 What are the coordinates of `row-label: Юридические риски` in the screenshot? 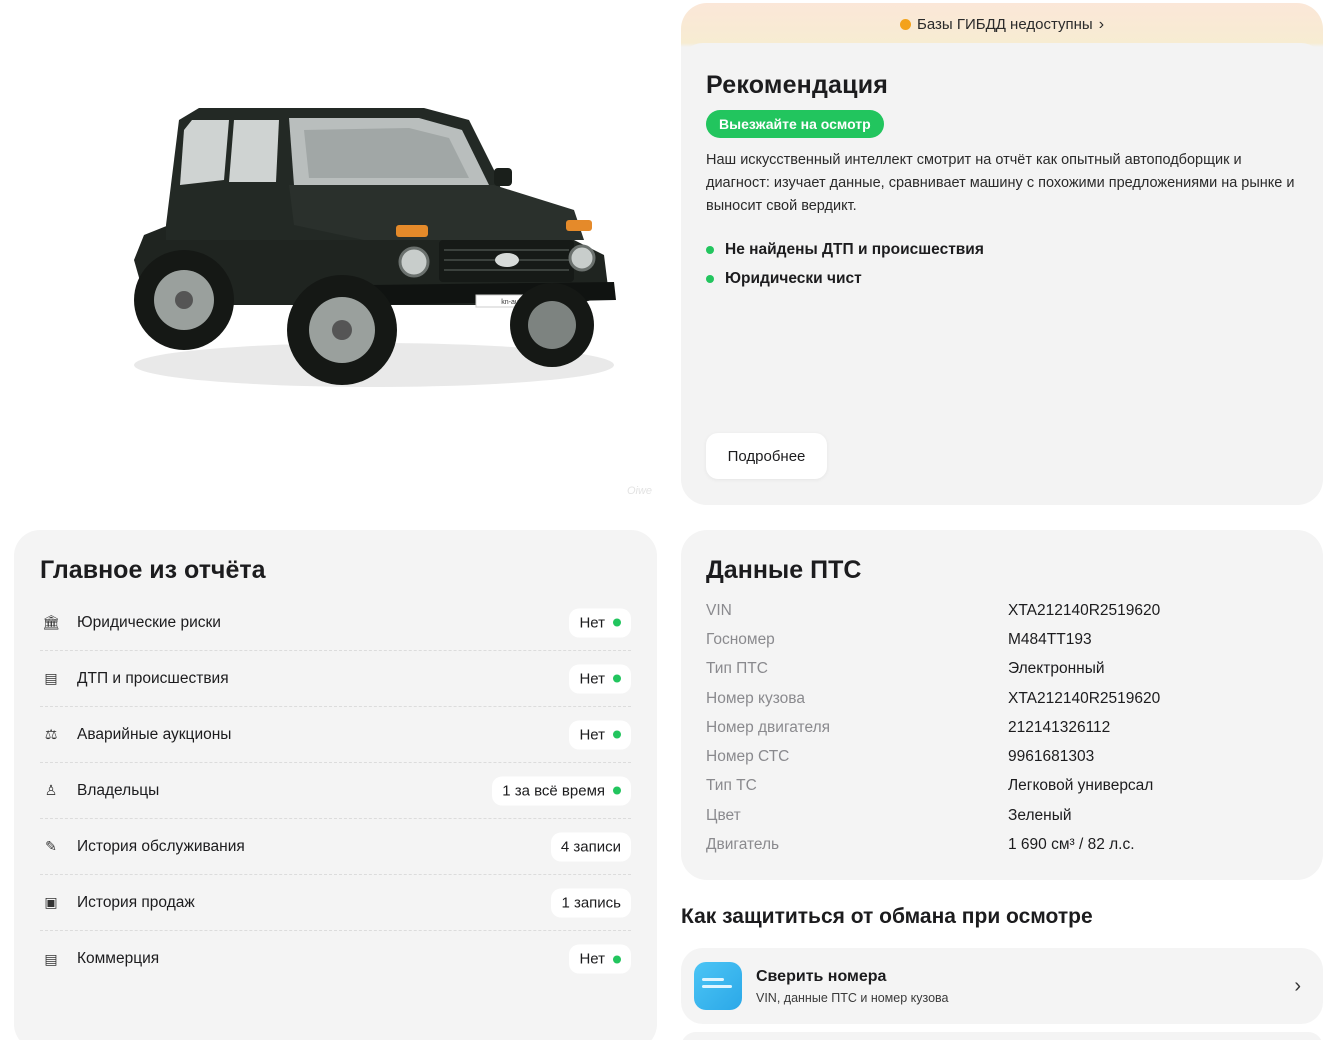 It's located at (149, 622).